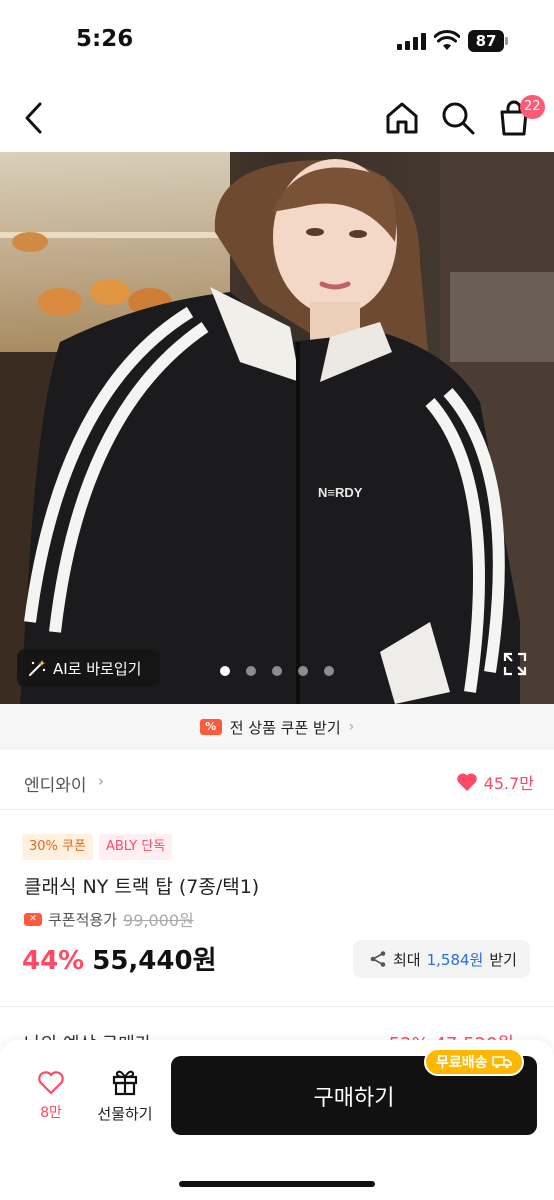 The width and height of the screenshot is (554, 1200). I want to click on coupon-button-prefix: 최대, so click(407, 959).